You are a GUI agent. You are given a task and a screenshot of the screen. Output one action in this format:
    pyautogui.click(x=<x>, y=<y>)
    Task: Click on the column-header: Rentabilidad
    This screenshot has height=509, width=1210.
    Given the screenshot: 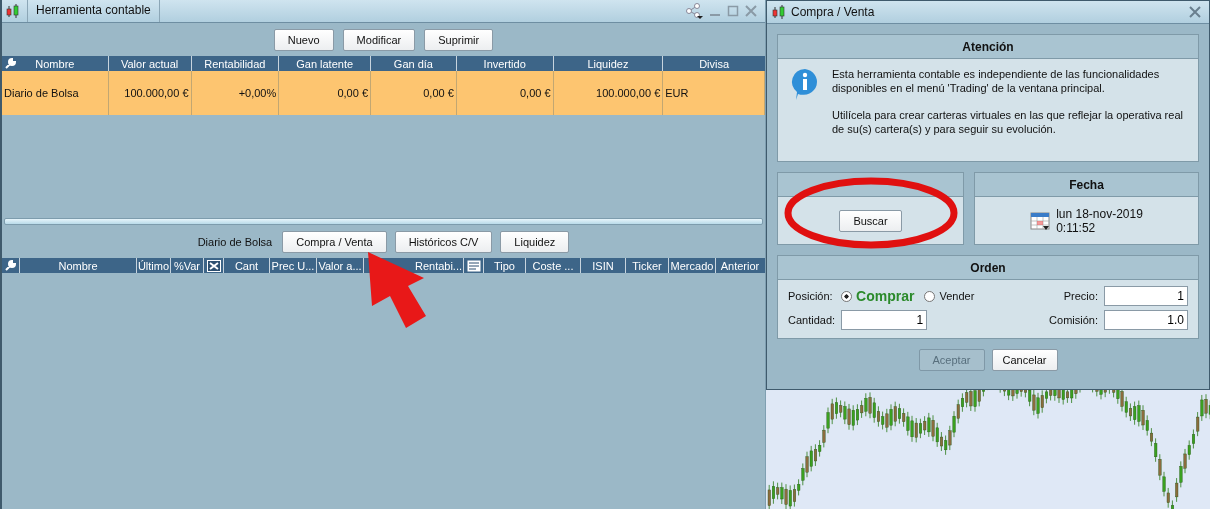 What is the action you would take?
    pyautogui.click(x=235, y=63)
    